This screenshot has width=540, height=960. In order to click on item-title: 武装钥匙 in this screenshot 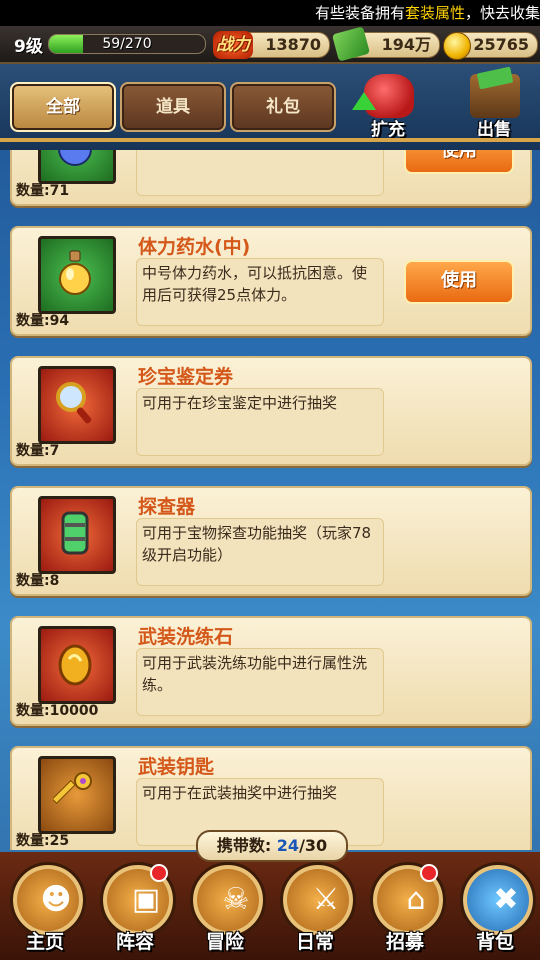, I will do `click(176, 767)`.